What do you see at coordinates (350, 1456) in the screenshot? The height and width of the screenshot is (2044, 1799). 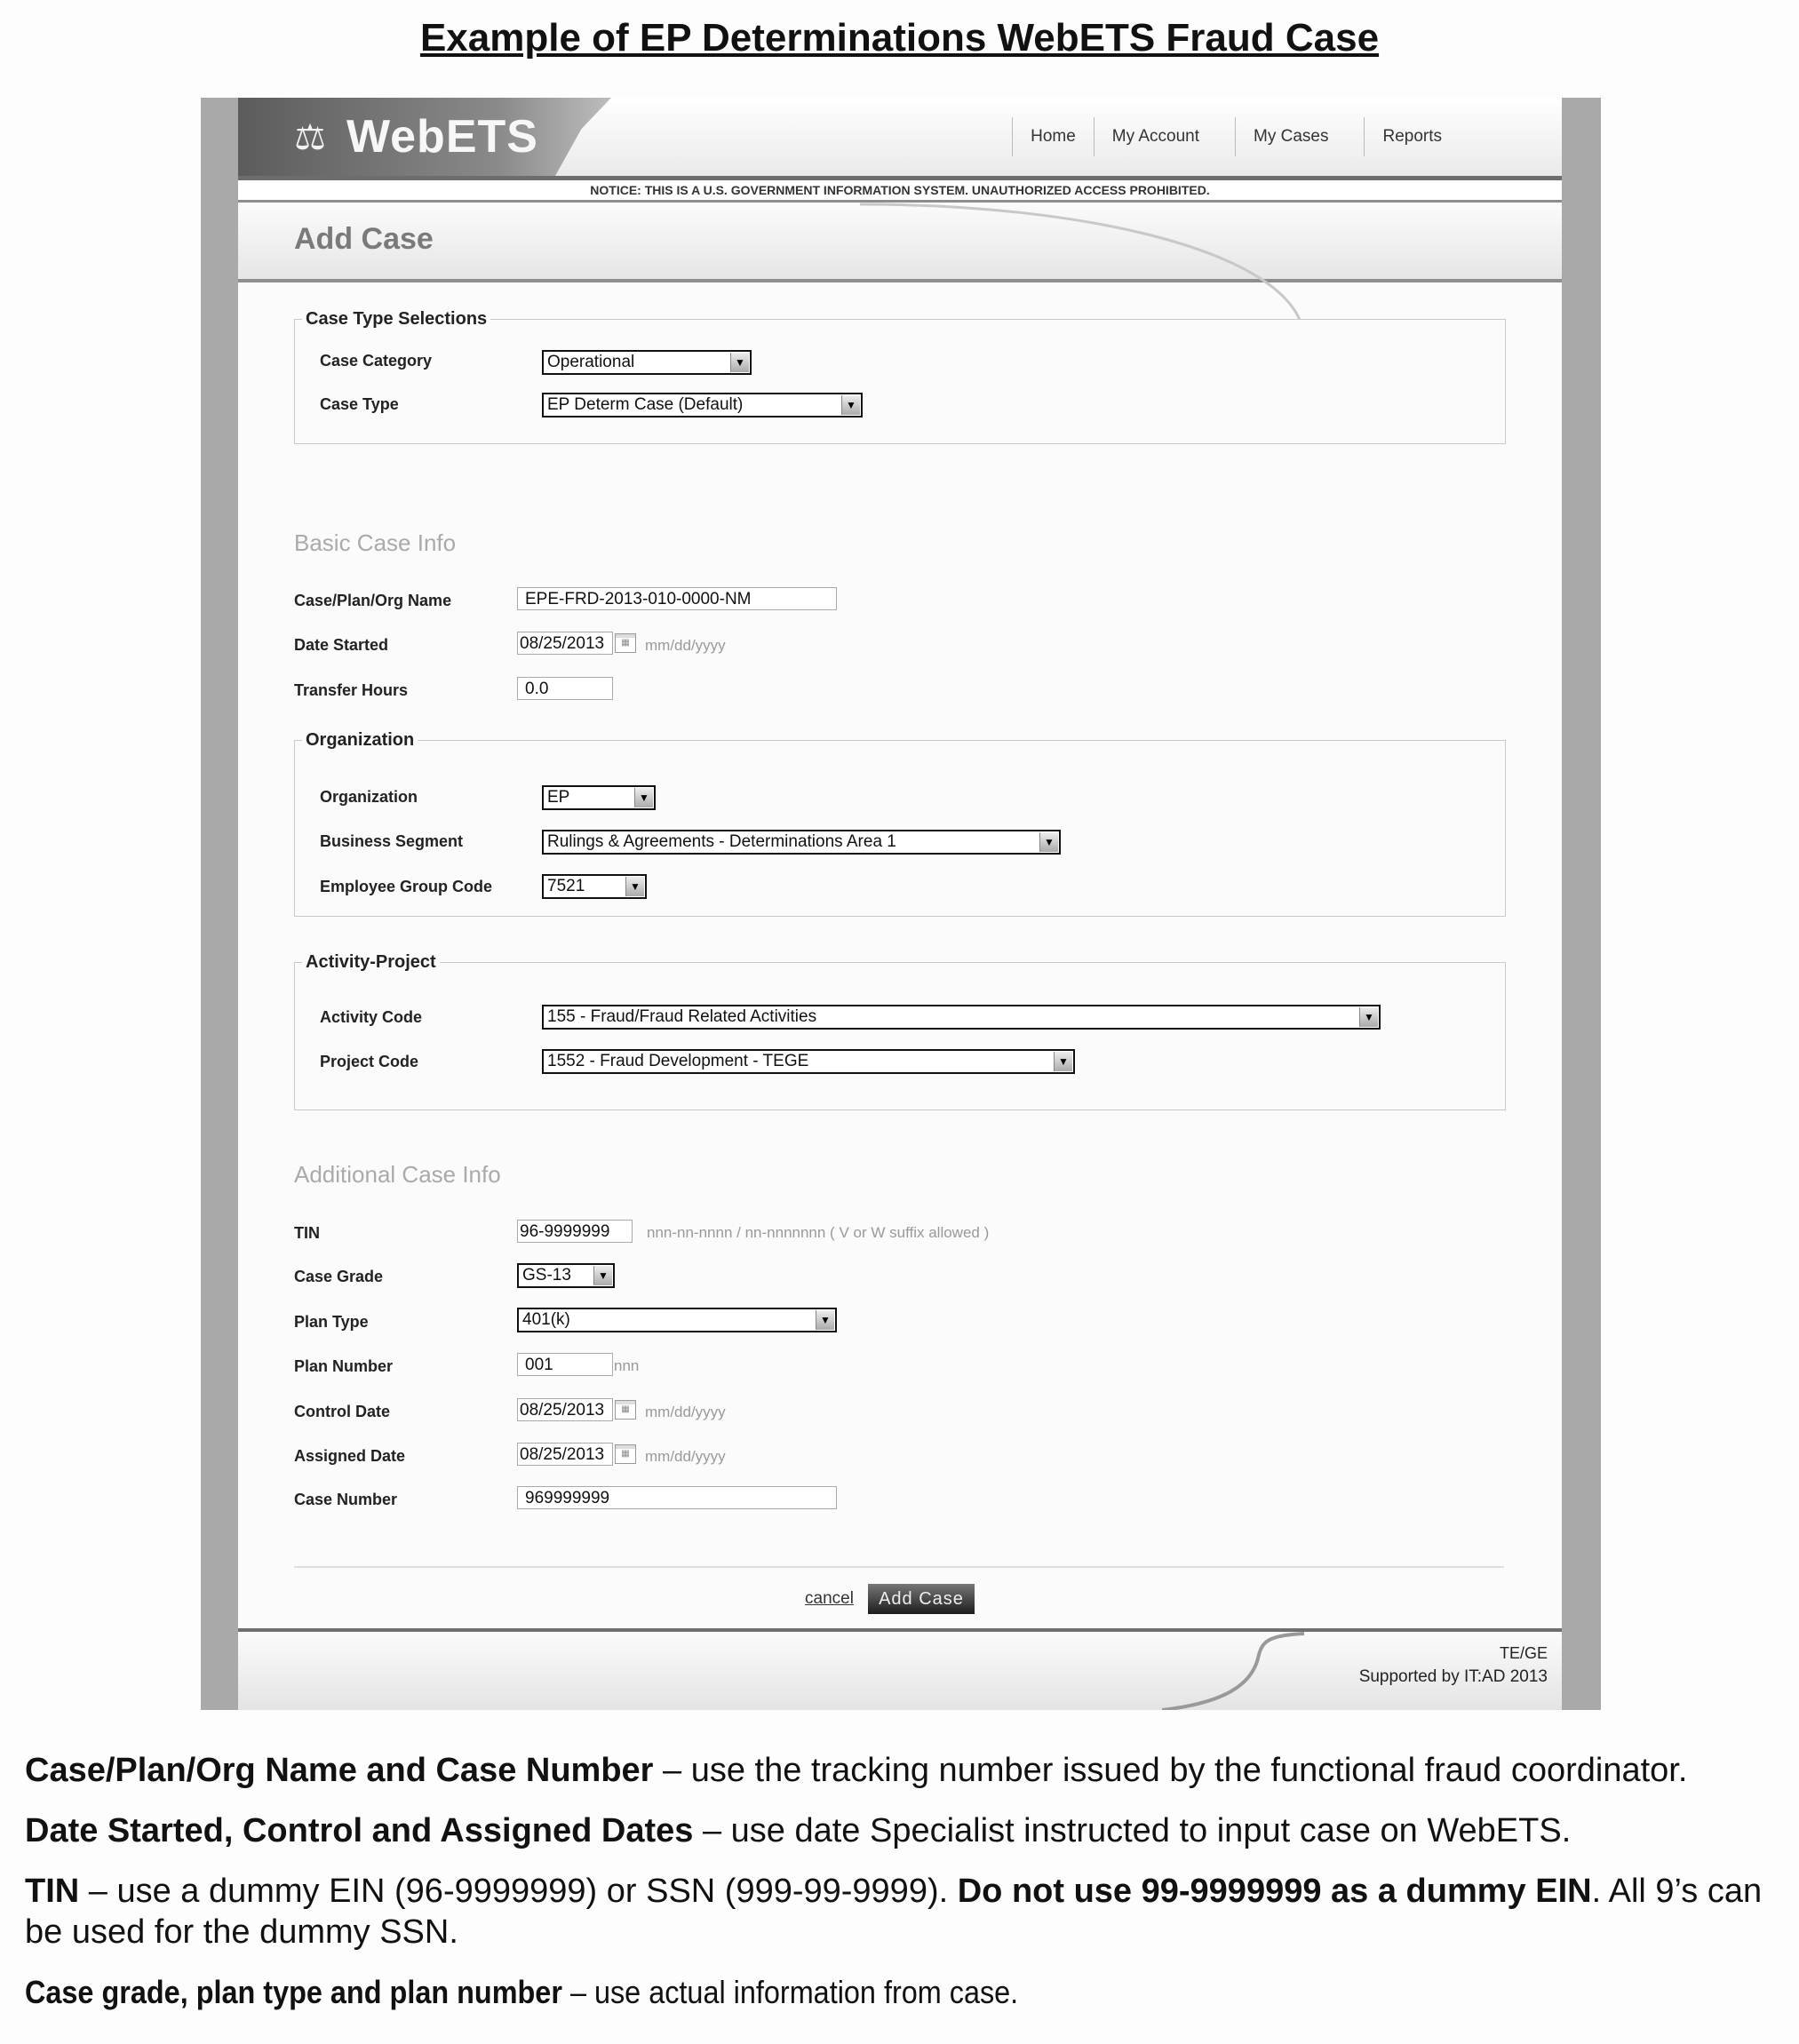 I see `assigned-date-label: Assigned Date` at bounding box center [350, 1456].